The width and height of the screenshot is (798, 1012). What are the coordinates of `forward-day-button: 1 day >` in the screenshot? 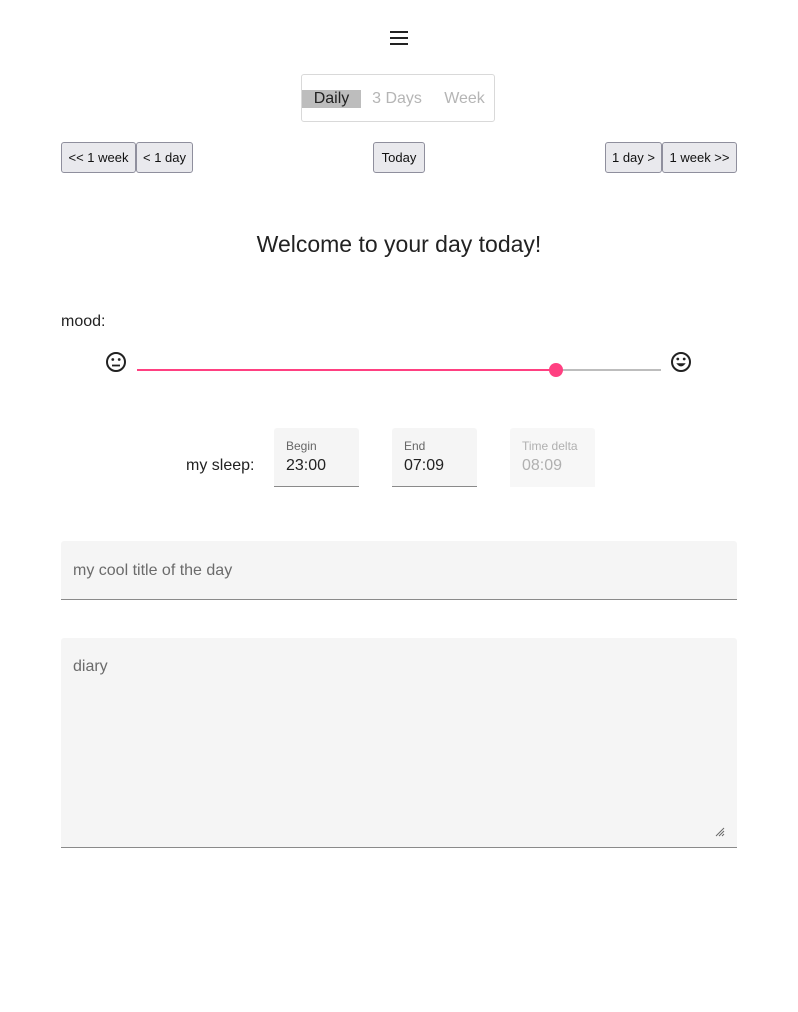 It's located at (633, 157).